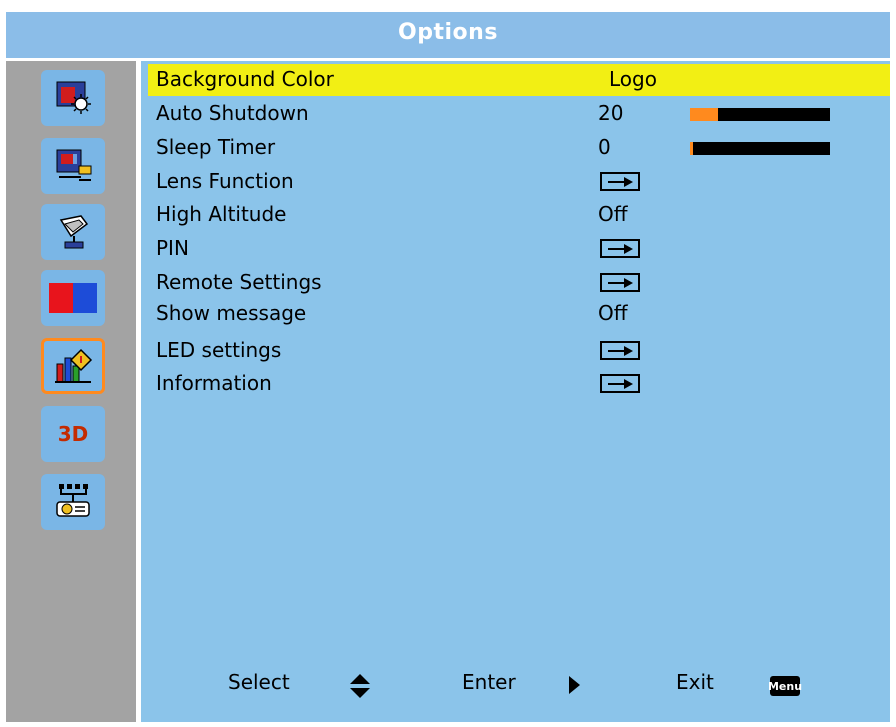 This screenshot has height=727, width=896. What do you see at coordinates (172, 248) in the screenshot?
I see `menu-row-label: PIN` at bounding box center [172, 248].